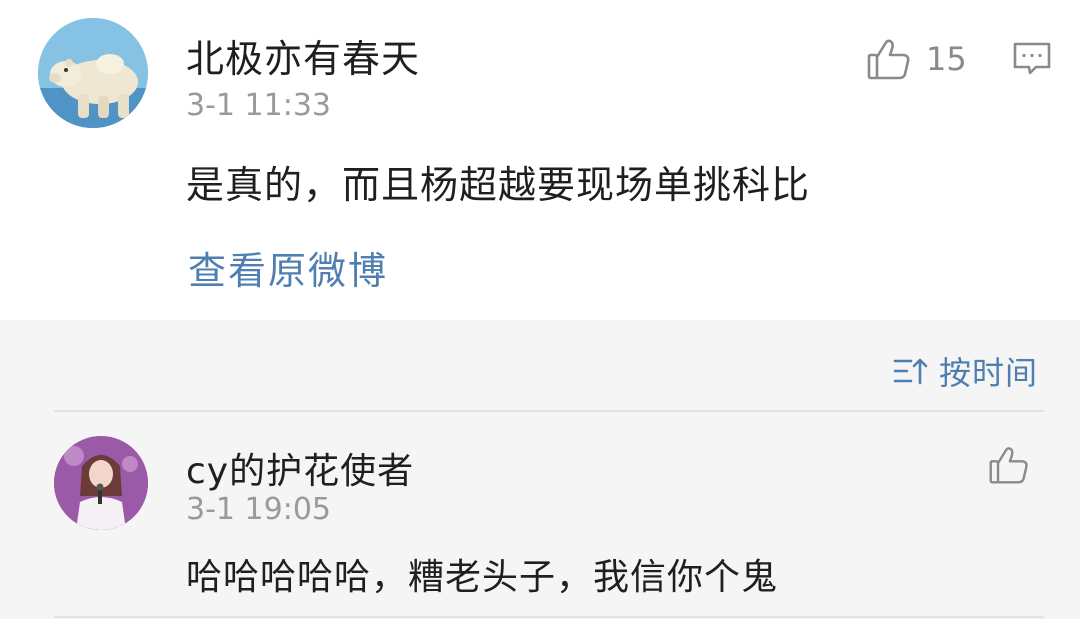  I want to click on view-original-weibo-link: 查看原微博, so click(288, 267).